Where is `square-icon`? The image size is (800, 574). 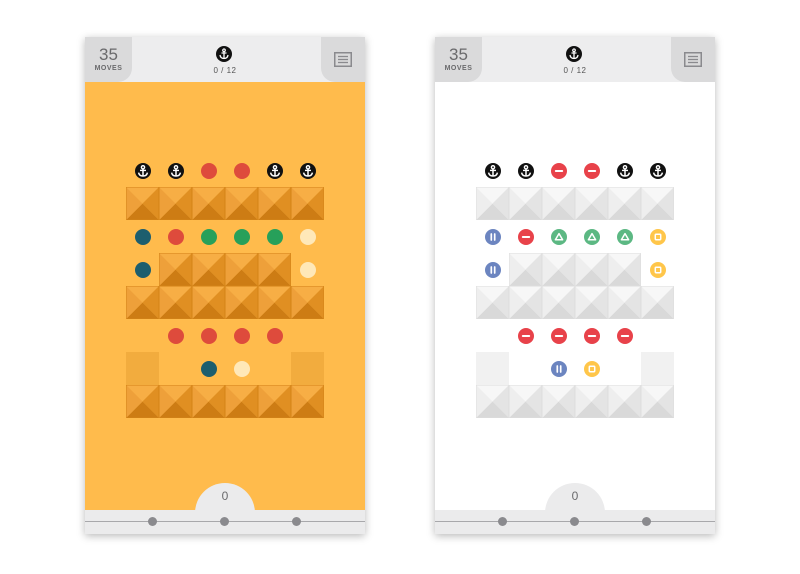 square-icon is located at coordinates (657, 269).